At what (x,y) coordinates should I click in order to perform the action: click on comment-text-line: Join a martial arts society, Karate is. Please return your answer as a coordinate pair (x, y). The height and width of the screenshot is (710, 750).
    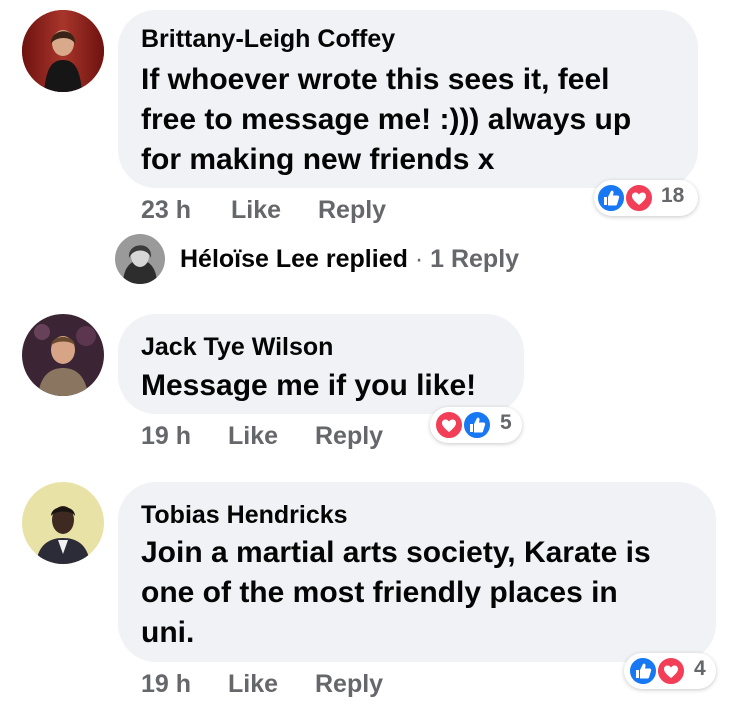
    Looking at the image, I should click on (396, 552).